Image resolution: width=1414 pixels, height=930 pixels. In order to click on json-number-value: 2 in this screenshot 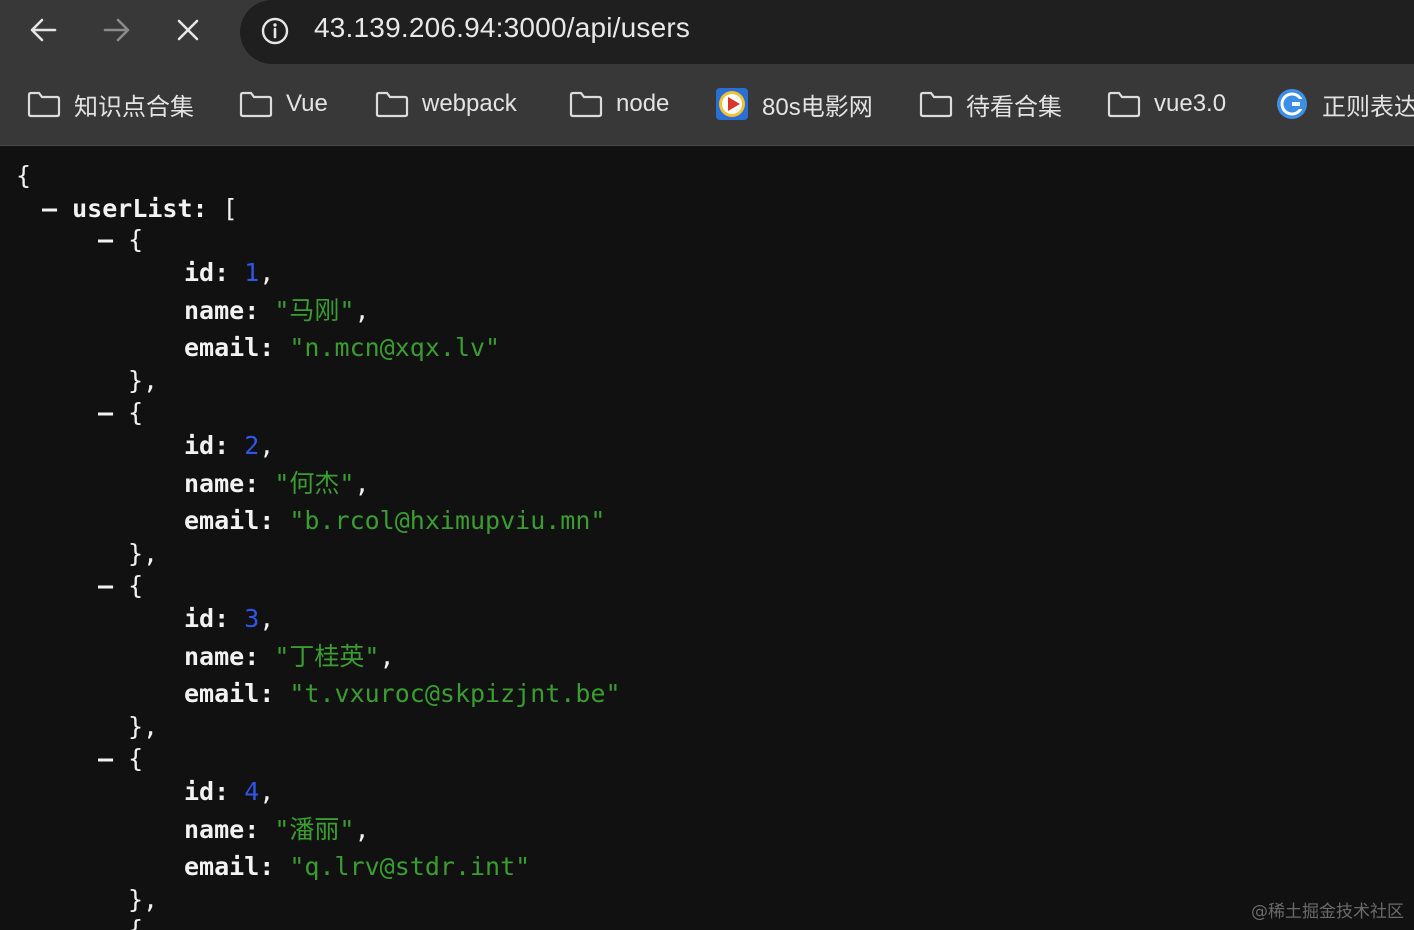, I will do `click(252, 445)`.